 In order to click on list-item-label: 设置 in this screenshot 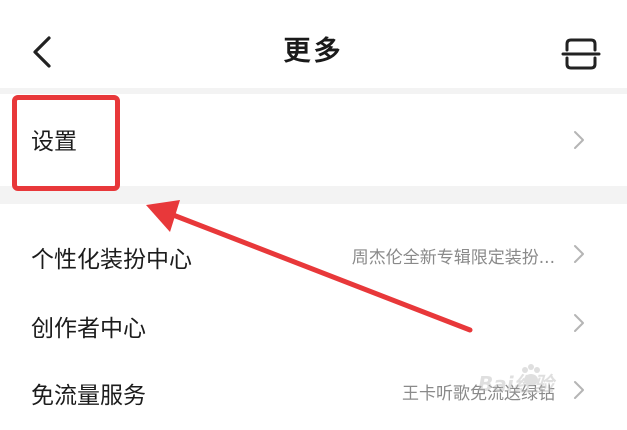, I will do `click(54, 142)`.